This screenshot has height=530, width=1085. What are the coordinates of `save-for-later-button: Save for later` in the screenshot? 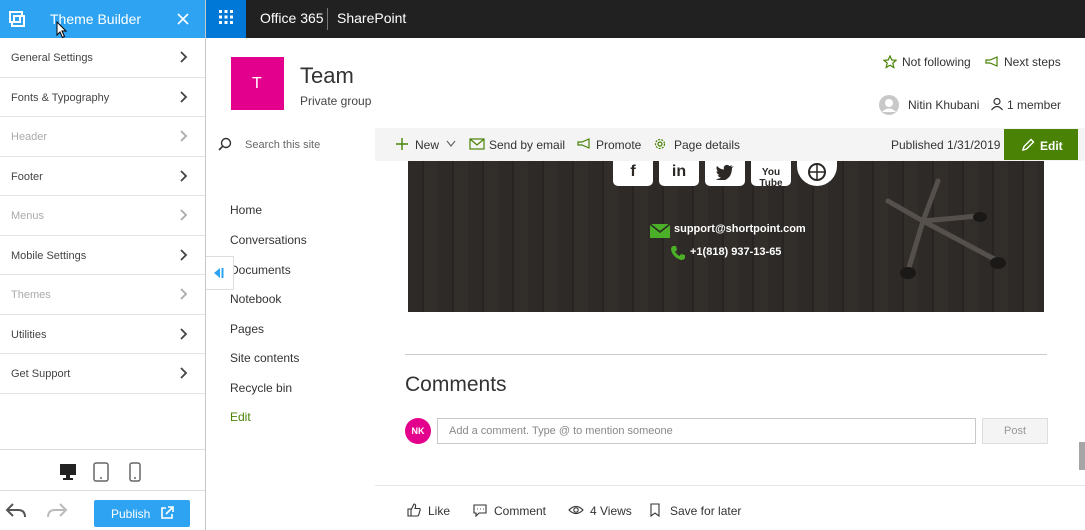 It's located at (695, 511).